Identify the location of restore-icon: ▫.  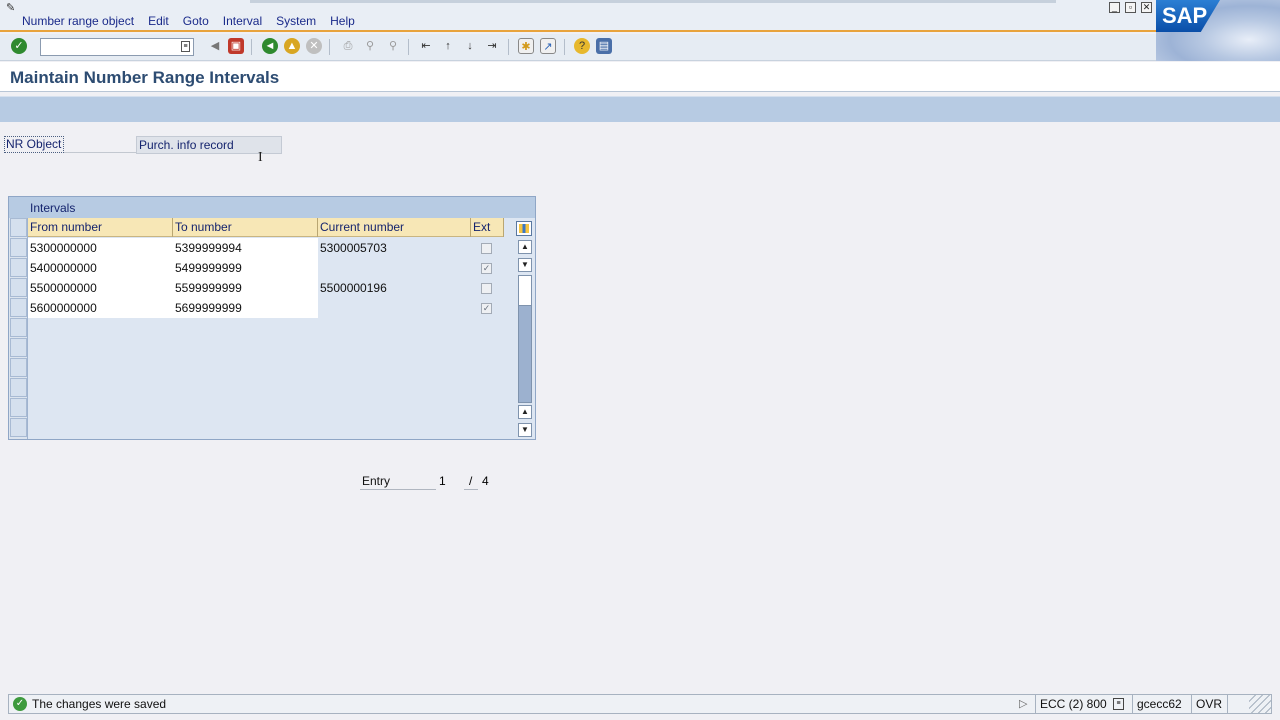
(1130, 7).